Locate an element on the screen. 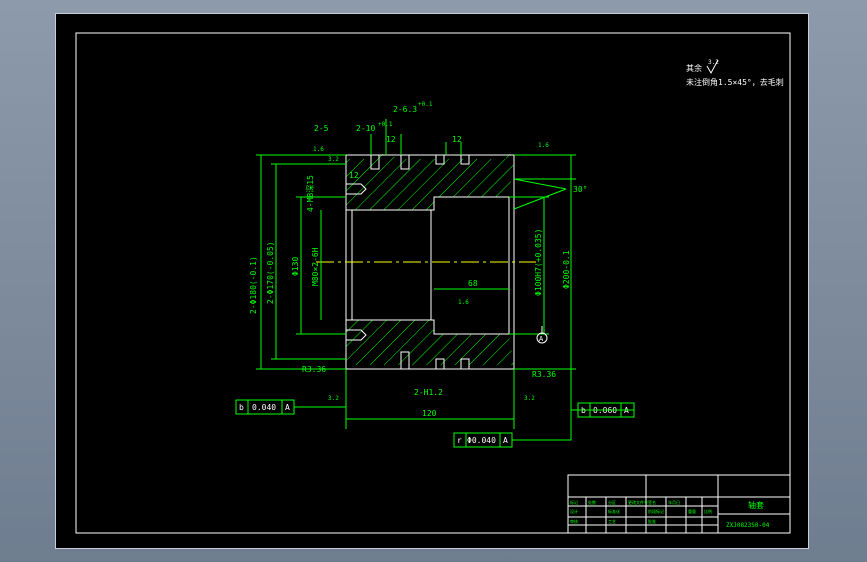  dim-d-groove: 2-Φ170(-0.05) is located at coordinates (270, 272).